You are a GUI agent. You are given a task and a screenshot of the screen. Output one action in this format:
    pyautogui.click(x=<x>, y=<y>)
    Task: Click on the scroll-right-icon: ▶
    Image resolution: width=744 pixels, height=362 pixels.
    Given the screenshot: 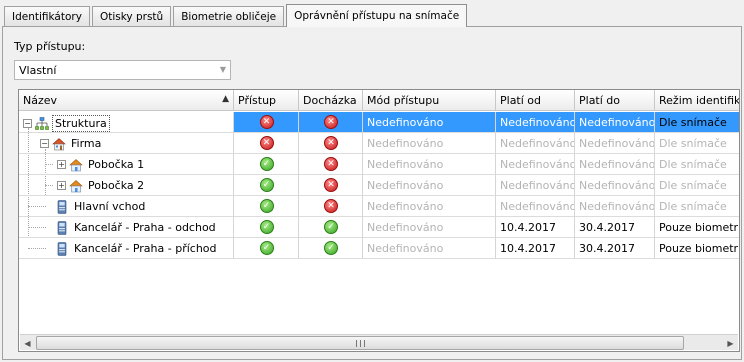 What is the action you would take?
    pyautogui.click(x=730, y=343)
    